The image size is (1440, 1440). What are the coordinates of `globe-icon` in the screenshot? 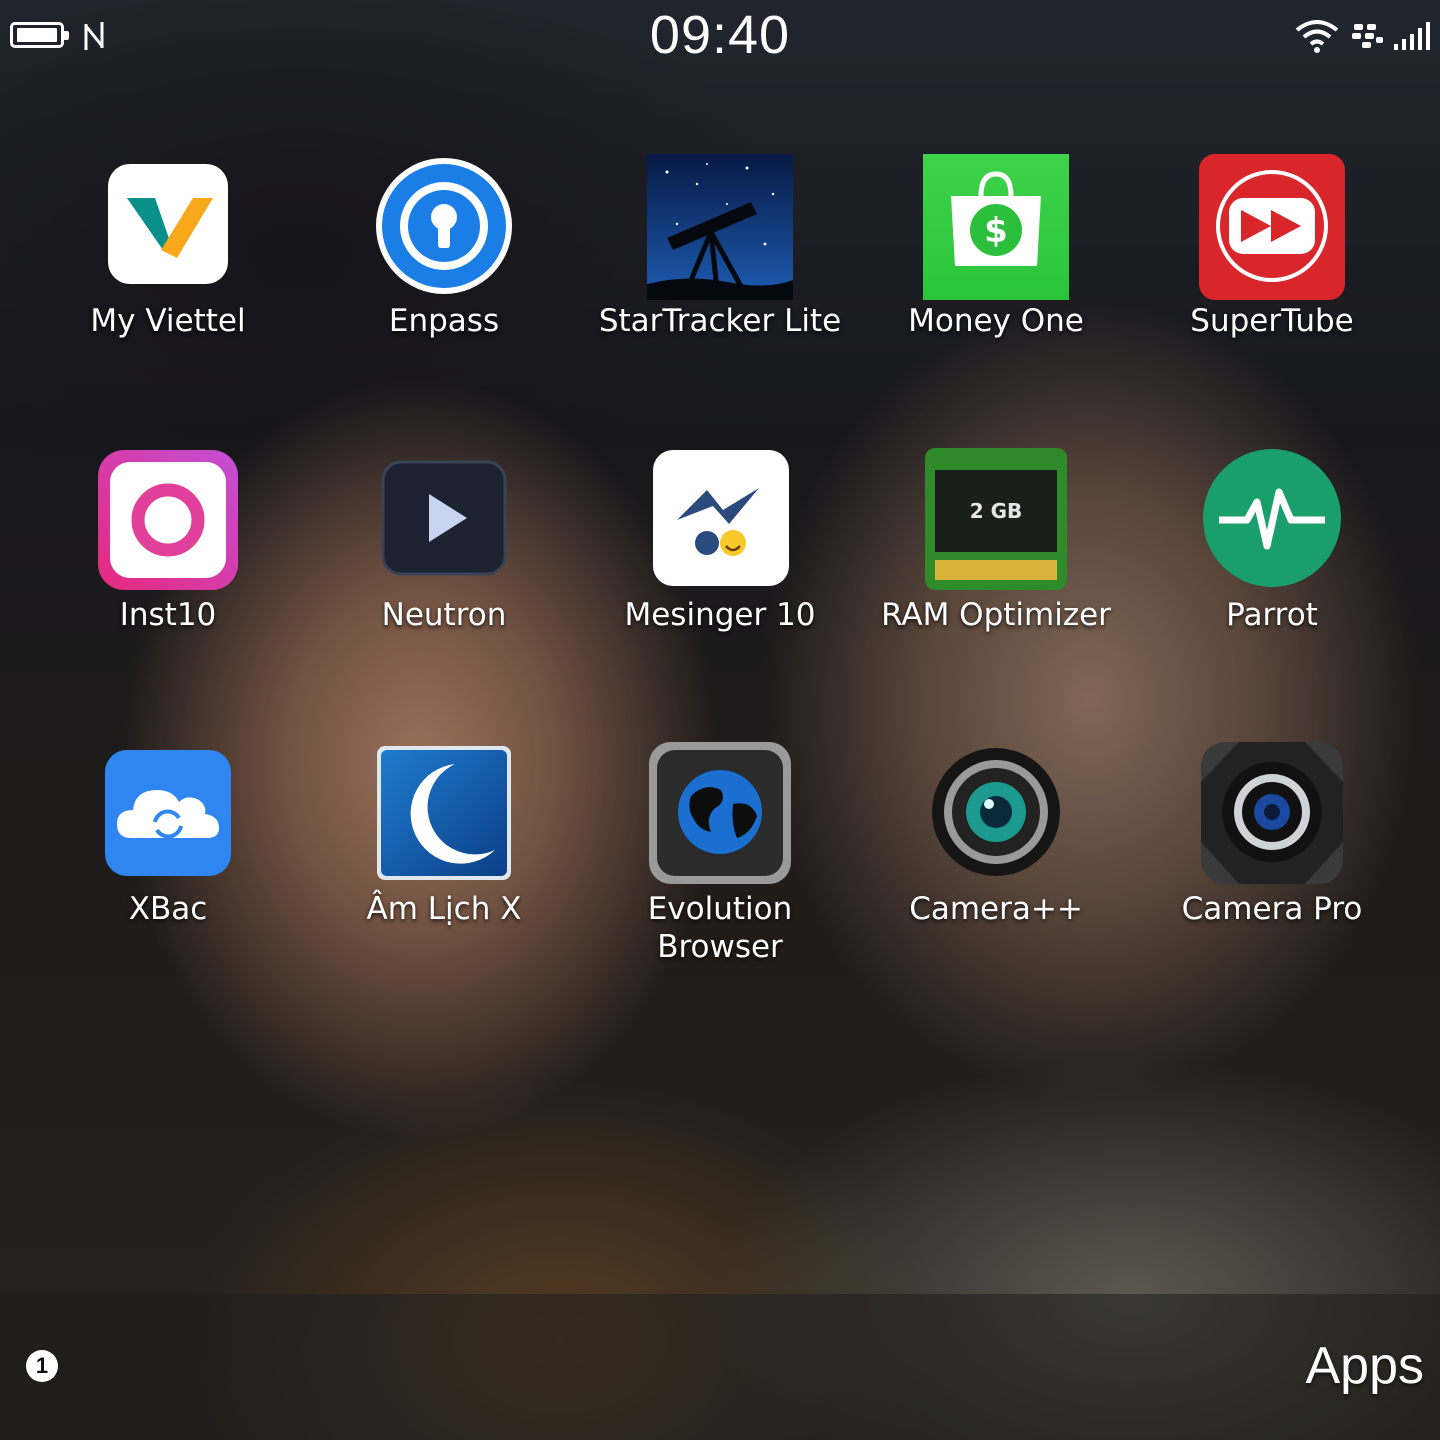 It's located at (720, 813).